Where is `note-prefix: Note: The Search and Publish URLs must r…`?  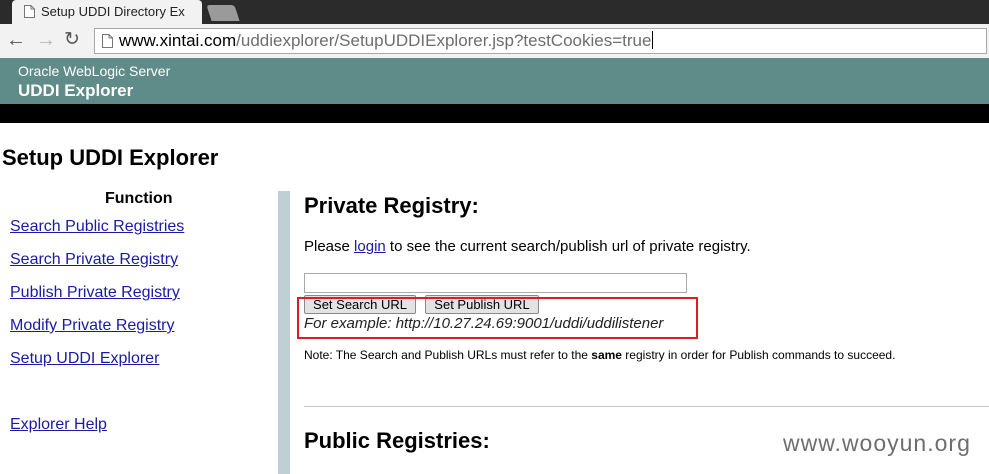
note-prefix: Note: The Search and Publish URLs must r… is located at coordinates (448, 355).